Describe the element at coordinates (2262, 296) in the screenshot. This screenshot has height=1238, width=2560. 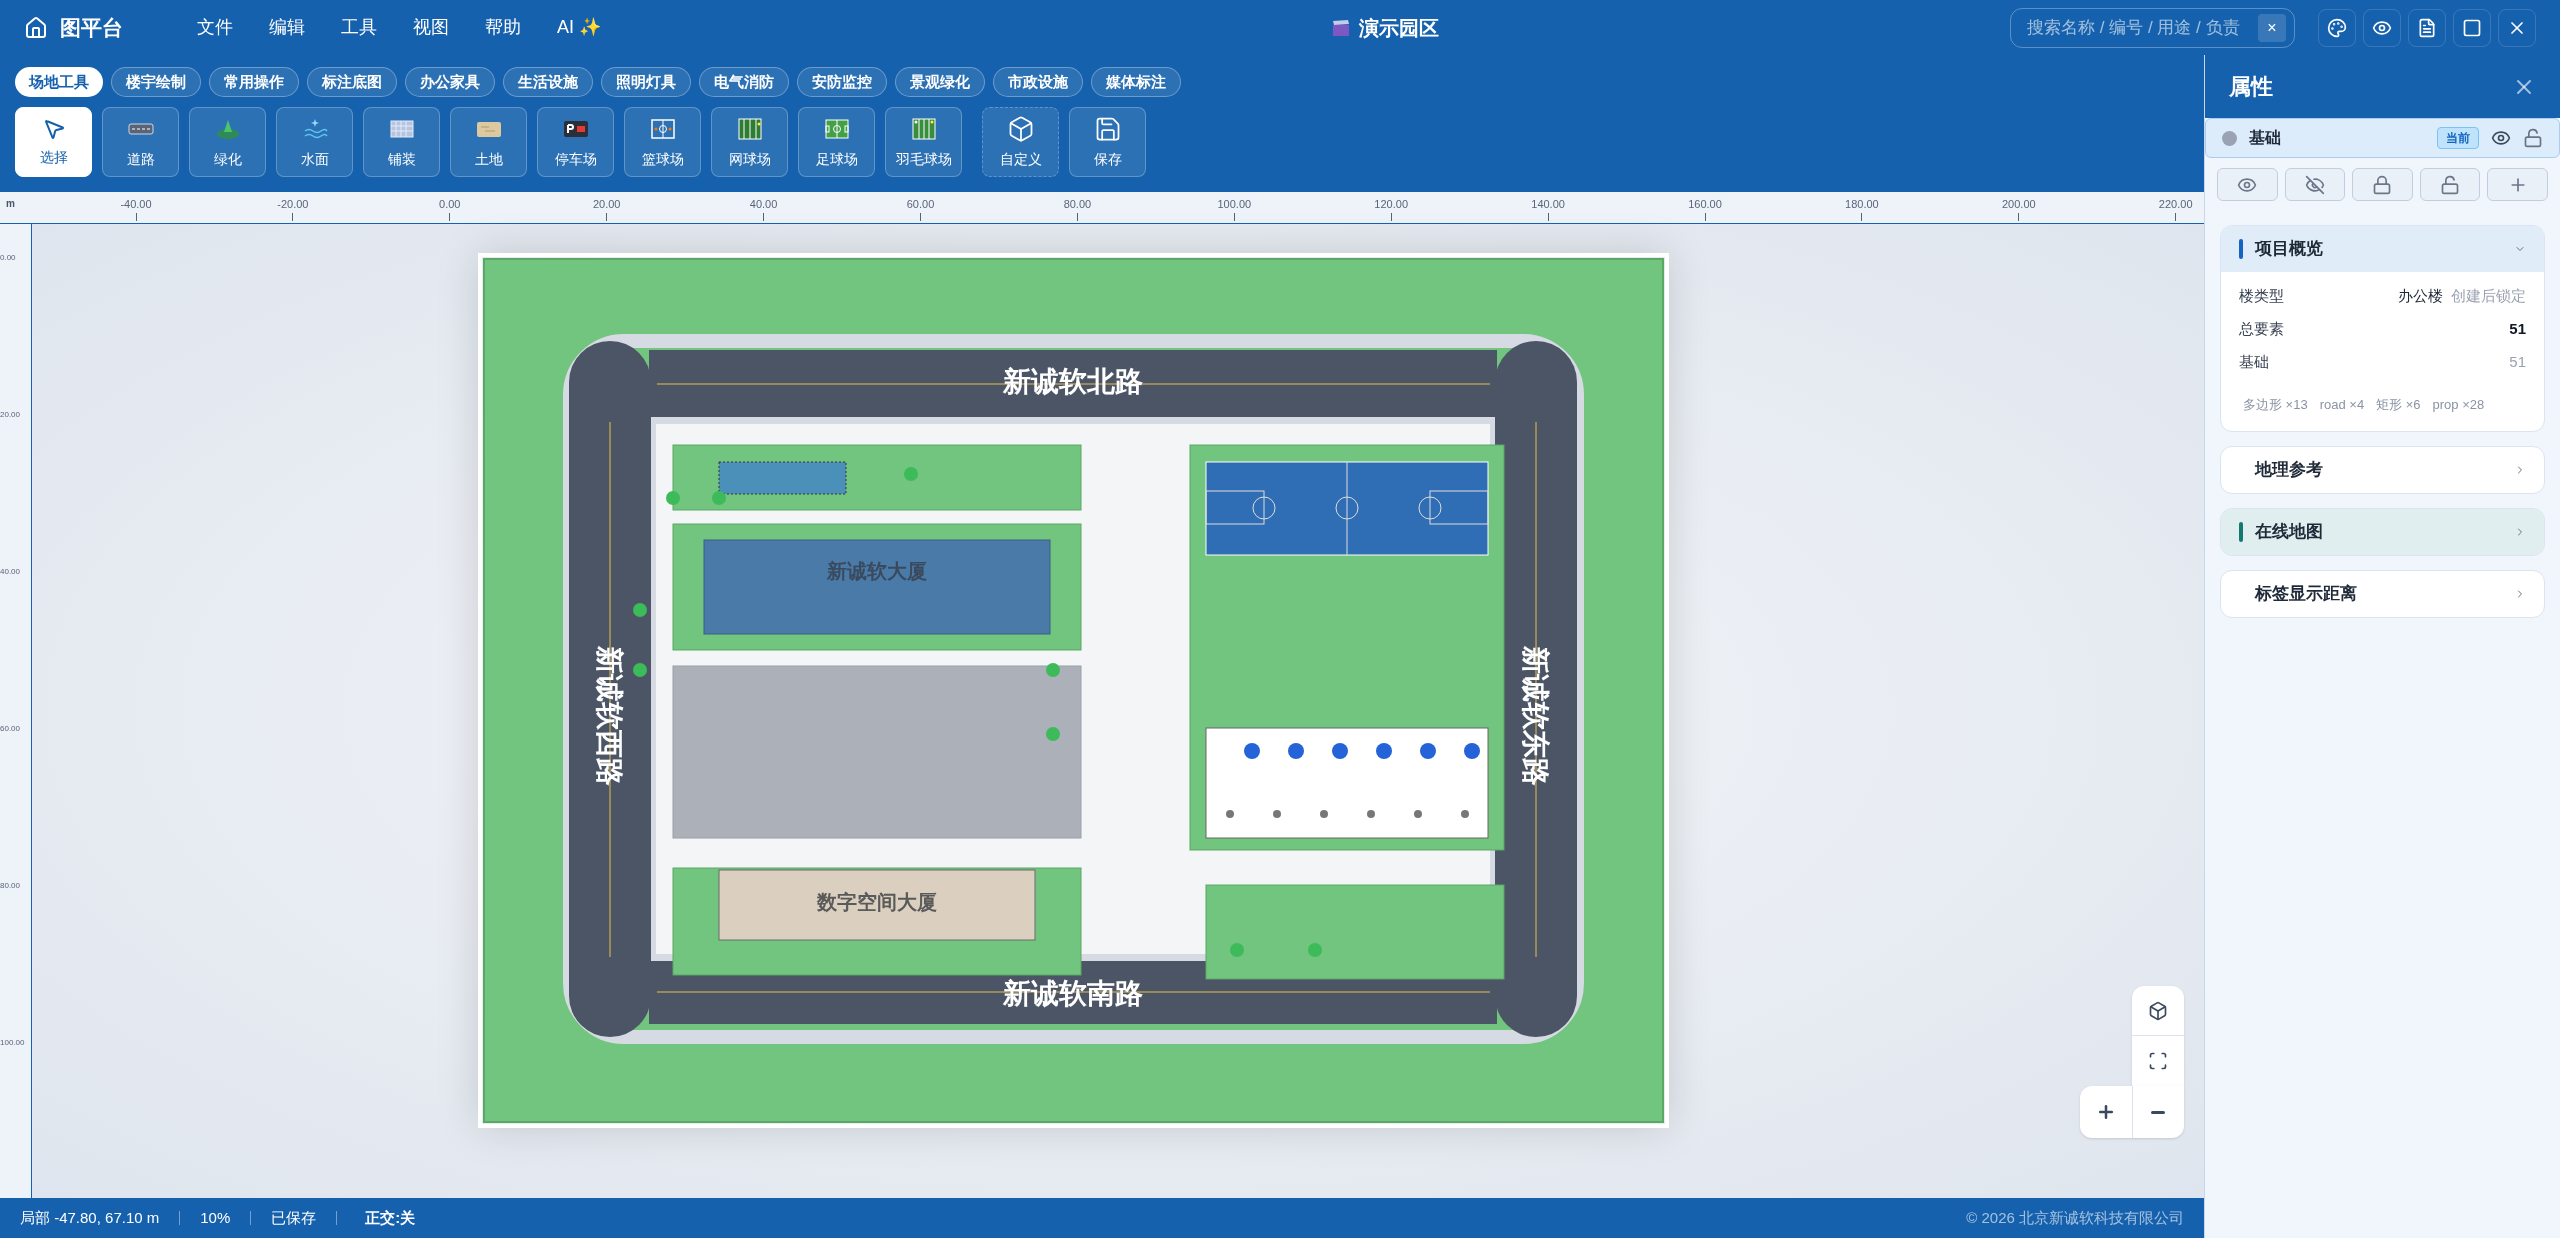
I see `property-label: 楼类型` at that location.